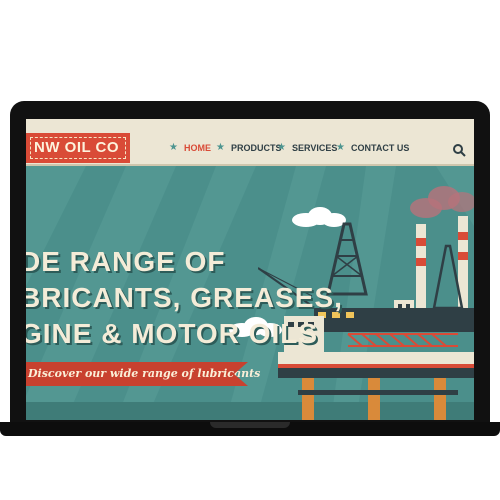  Describe the element at coordinates (459, 150) in the screenshot. I see `search-icon` at that location.